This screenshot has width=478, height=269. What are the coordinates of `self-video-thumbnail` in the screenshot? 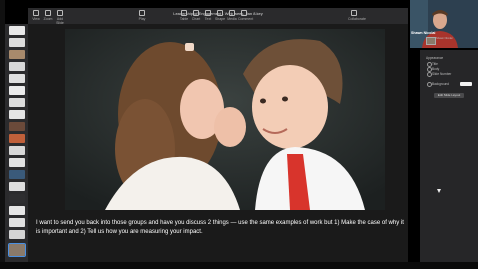 It's located at (431, 41).